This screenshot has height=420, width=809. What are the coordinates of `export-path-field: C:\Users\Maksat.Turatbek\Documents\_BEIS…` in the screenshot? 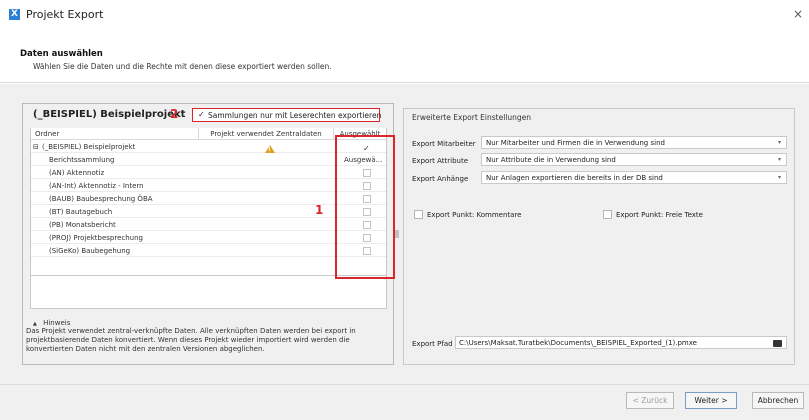 It's located at (621, 342).